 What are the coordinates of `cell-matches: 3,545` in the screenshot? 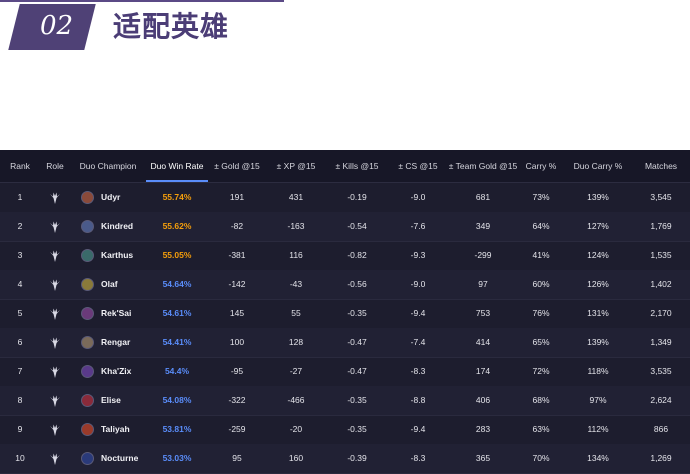 It's located at (661, 197).